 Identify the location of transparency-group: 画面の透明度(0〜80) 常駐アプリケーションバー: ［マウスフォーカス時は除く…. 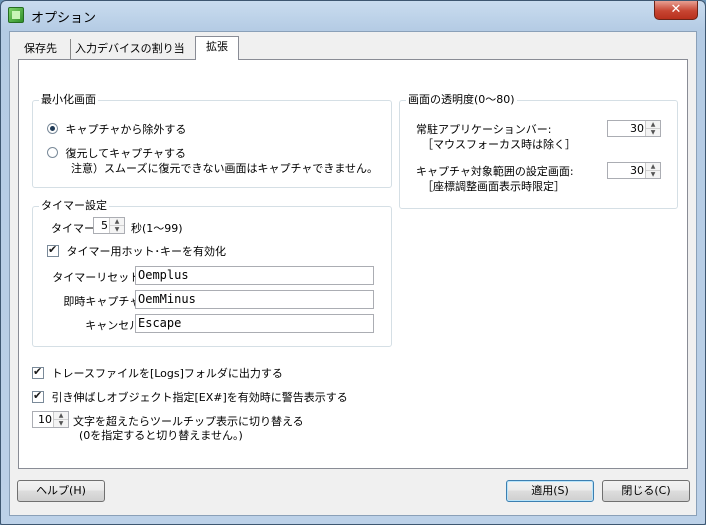
(538, 151).